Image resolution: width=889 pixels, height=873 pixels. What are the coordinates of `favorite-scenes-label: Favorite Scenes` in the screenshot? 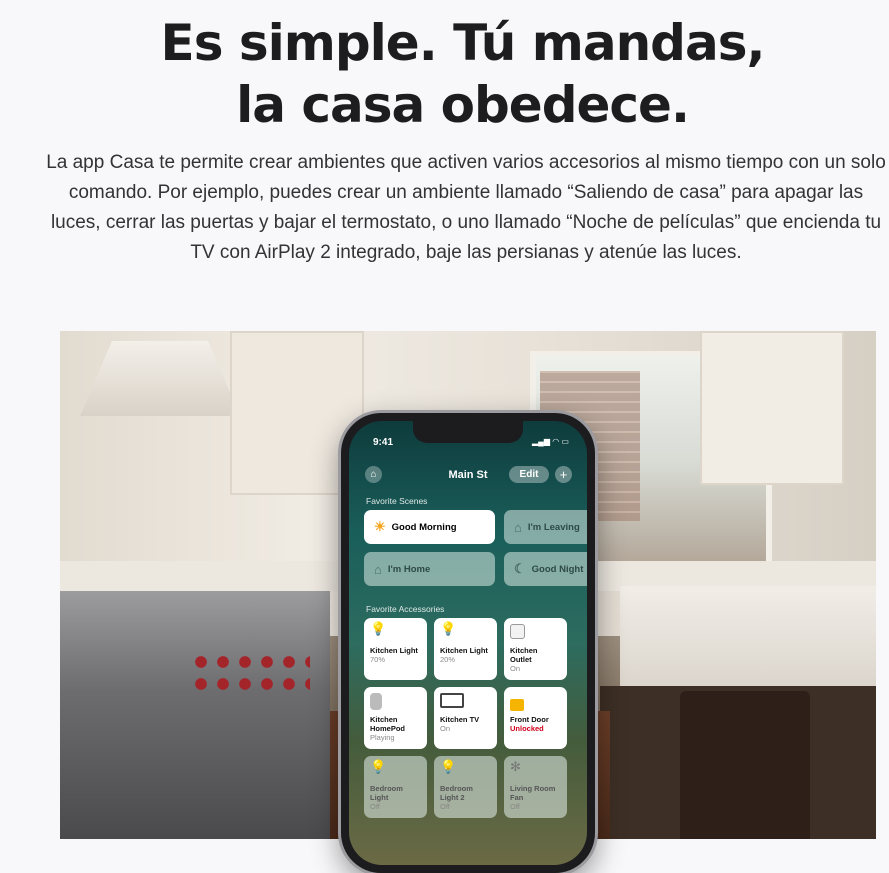 It's located at (397, 501).